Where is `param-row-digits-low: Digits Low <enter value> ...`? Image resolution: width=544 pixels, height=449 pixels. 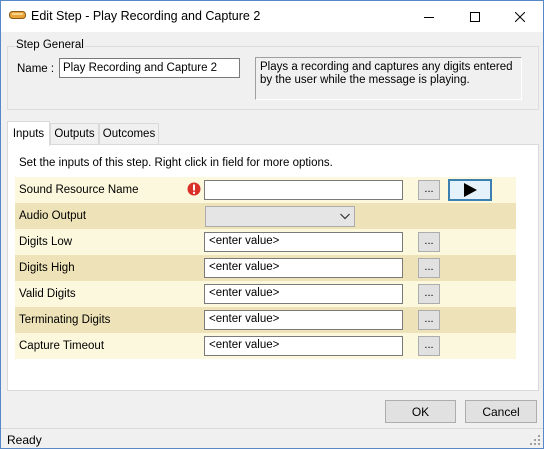 param-row-digits-low: Digits Low <enter value> ... is located at coordinates (265, 242).